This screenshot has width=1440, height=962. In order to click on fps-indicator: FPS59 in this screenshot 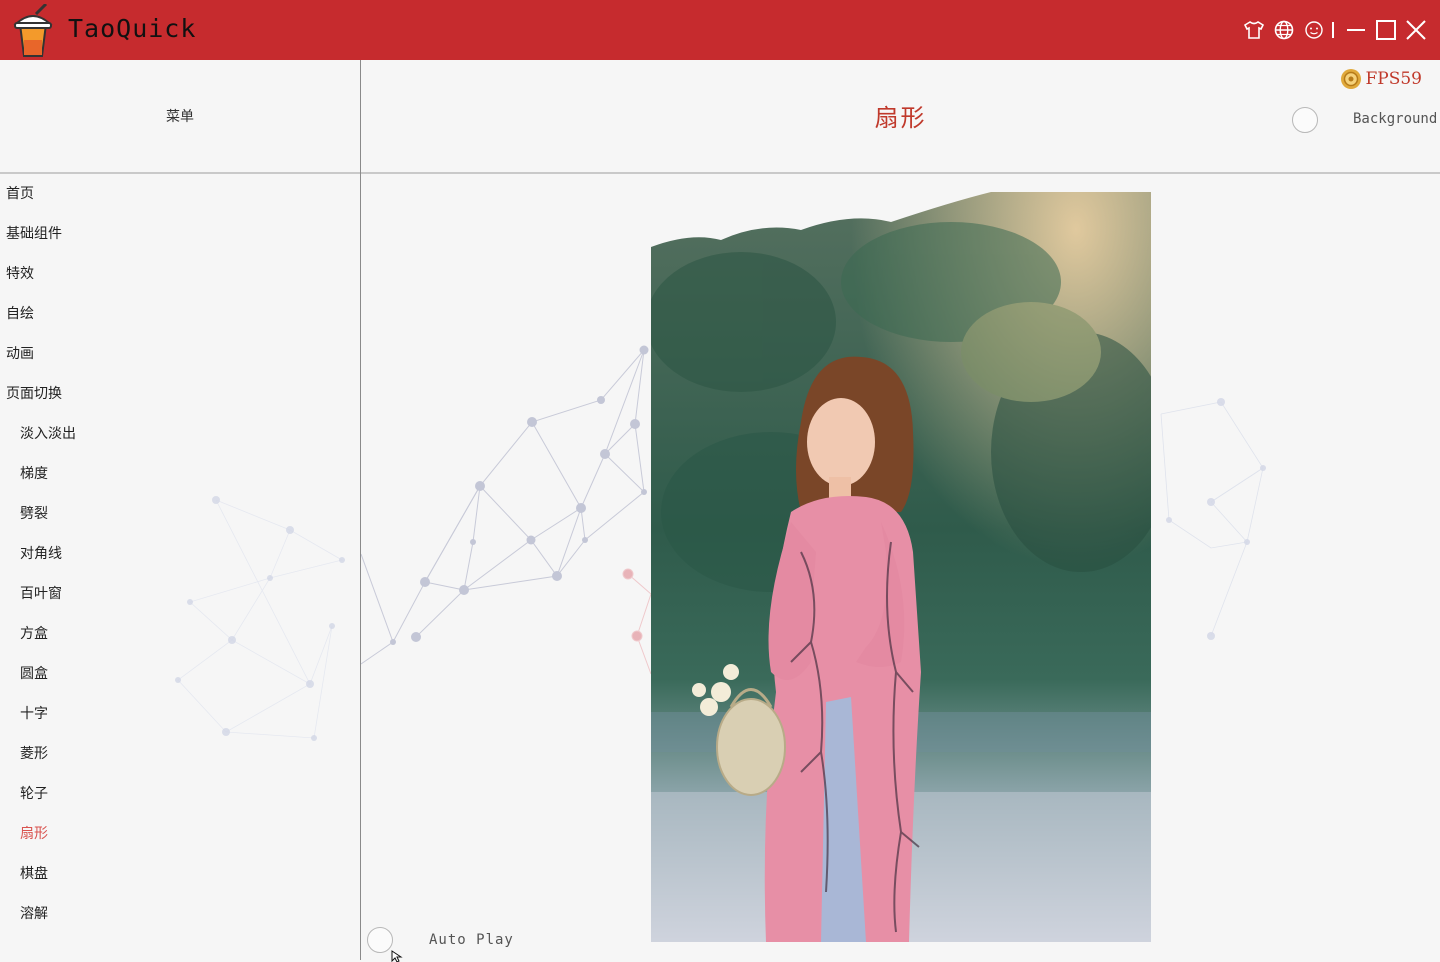, I will do `click(1381, 79)`.